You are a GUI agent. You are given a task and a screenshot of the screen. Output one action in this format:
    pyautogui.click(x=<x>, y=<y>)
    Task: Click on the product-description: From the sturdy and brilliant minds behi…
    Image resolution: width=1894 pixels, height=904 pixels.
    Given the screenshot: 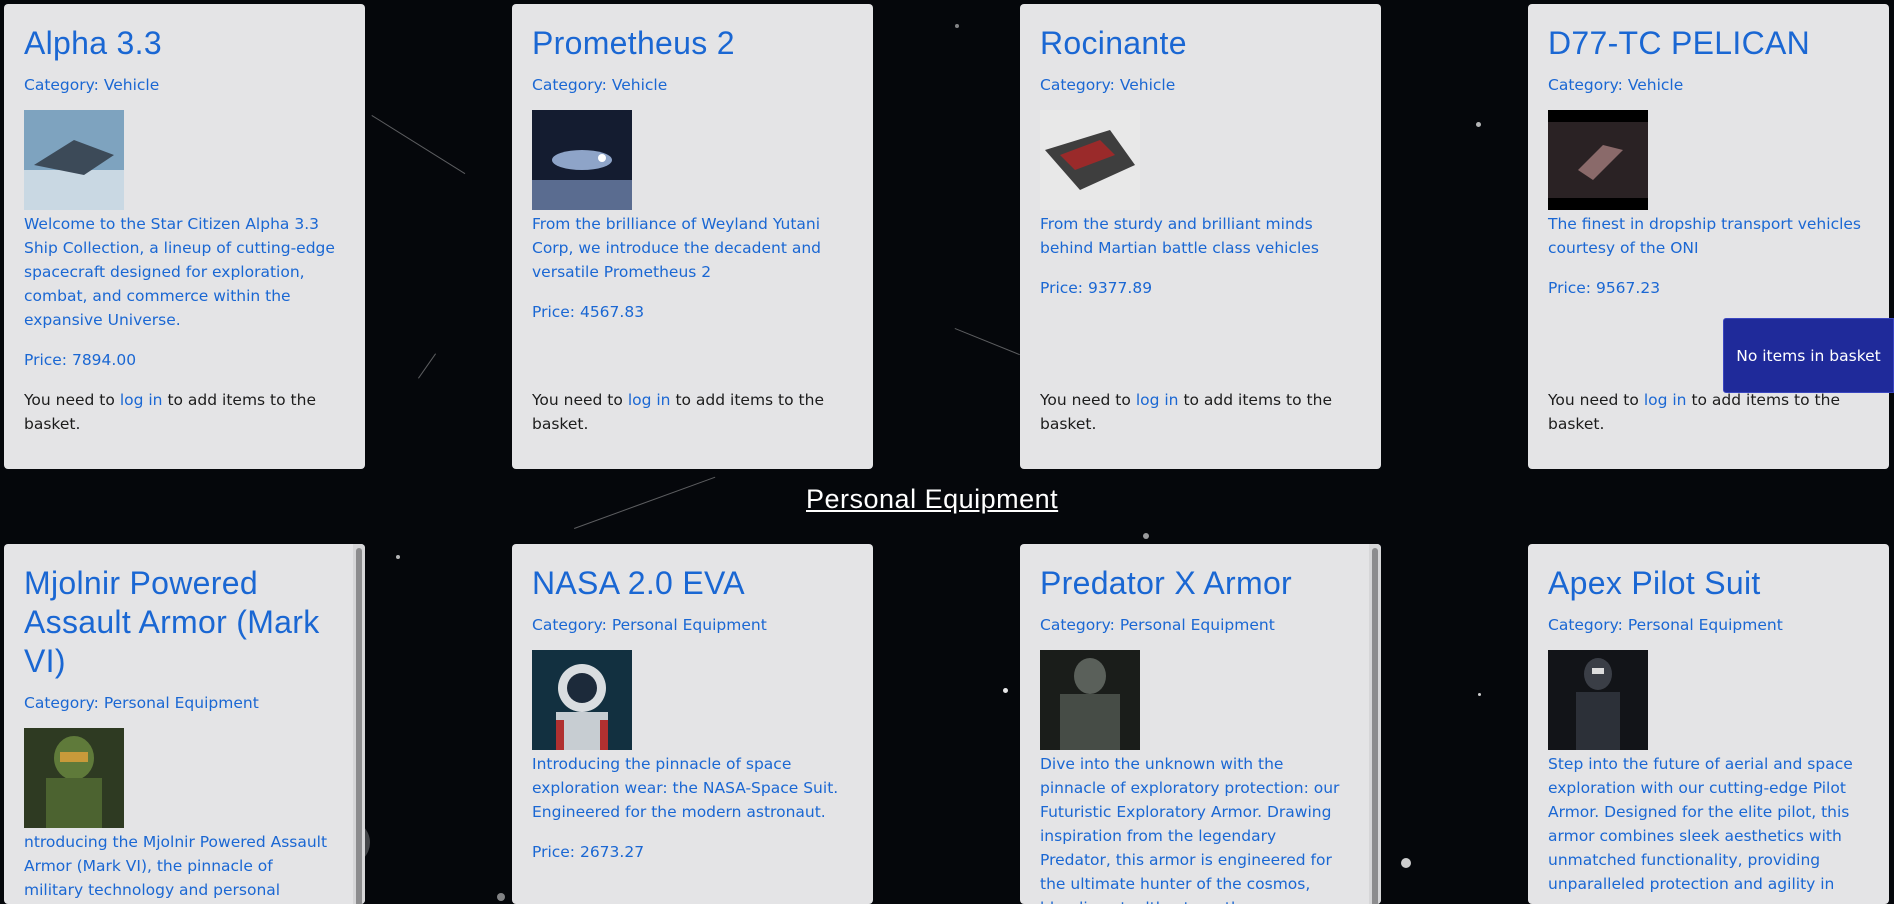 What is the action you would take?
    pyautogui.click(x=1179, y=236)
    